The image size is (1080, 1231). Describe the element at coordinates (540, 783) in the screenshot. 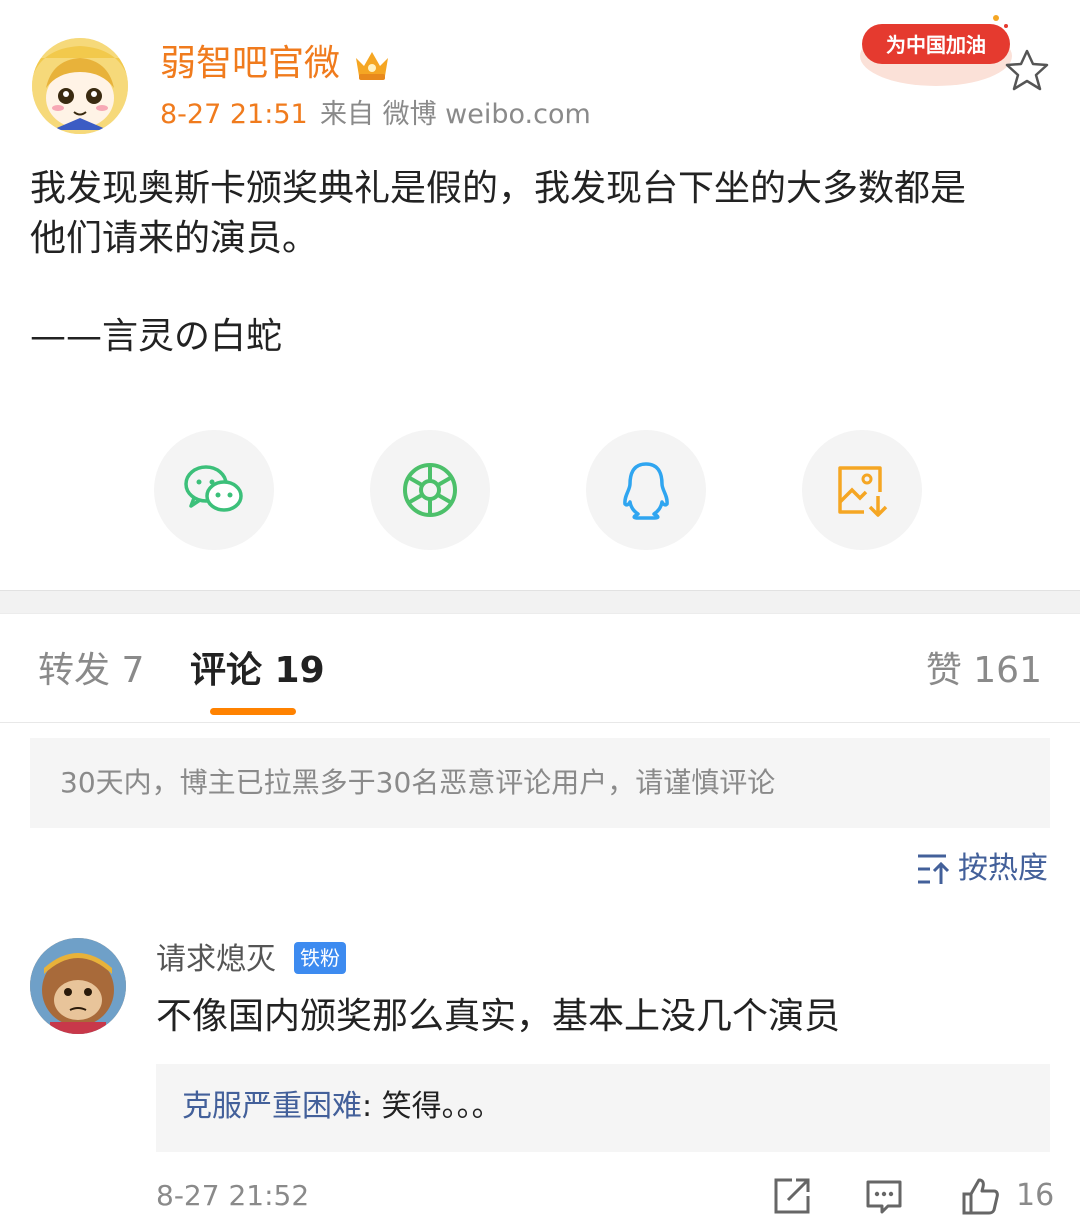

I see `comment-notice: 30天内，博主已拉黑多于30名恶意评论用户，请谨慎评论` at that location.